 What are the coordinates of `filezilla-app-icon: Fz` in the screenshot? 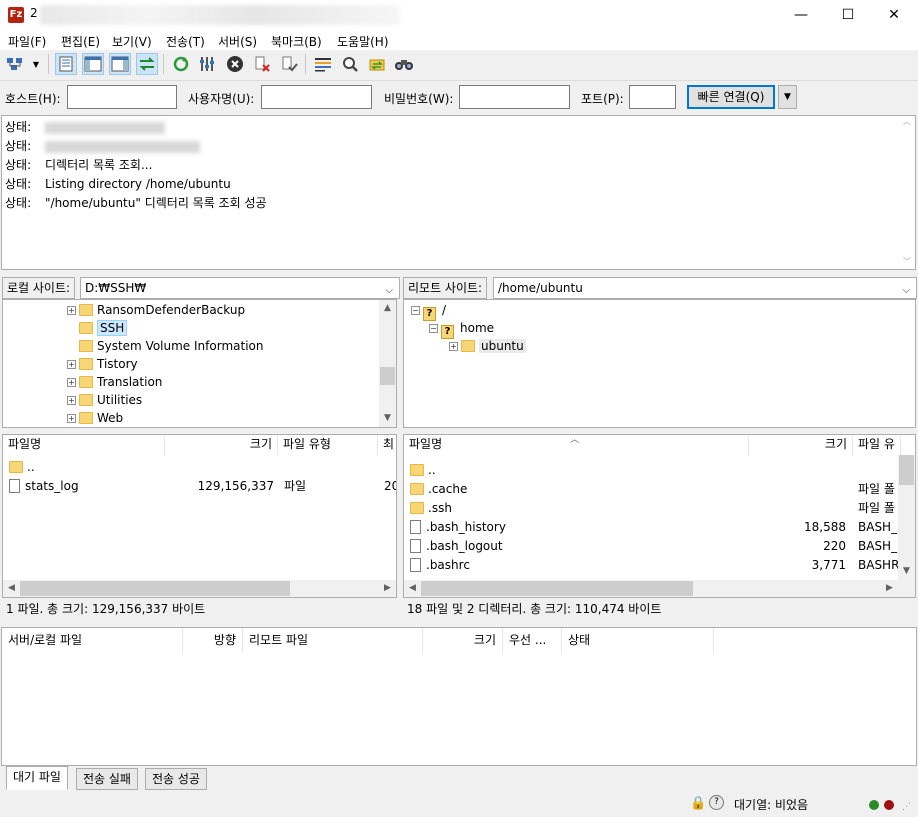 It's located at (16, 15).